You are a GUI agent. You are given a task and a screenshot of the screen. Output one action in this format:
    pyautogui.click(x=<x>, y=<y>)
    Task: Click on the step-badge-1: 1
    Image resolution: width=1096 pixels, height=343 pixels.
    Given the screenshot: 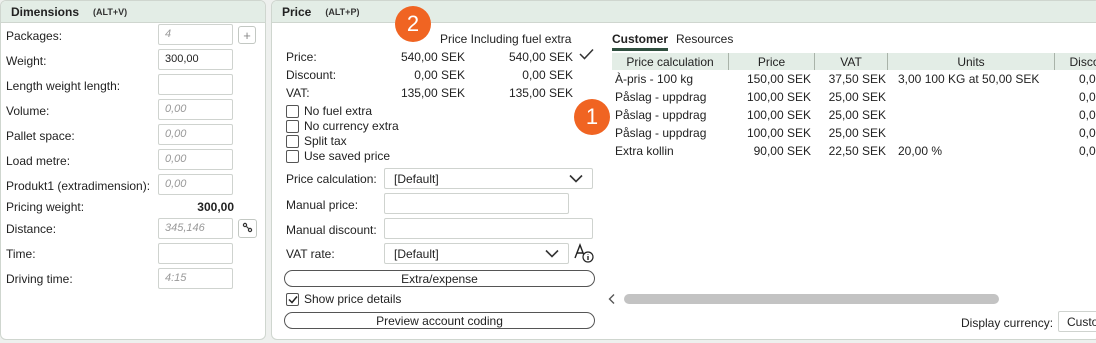 What is the action you would take?
    pyautogui.click(x=592, y=117)
    